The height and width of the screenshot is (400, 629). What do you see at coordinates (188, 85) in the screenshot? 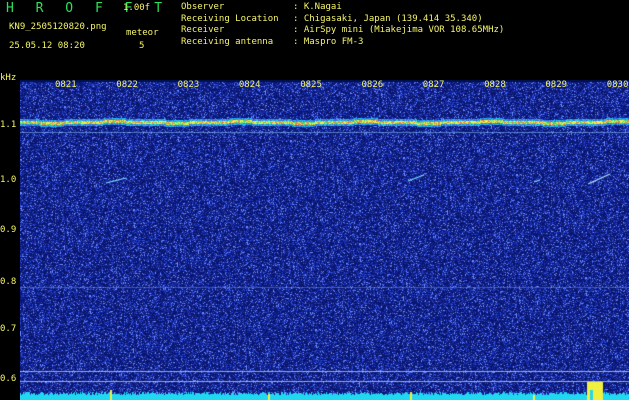
I see `time-tick-label: 0823` at bounding box center [188, 85].